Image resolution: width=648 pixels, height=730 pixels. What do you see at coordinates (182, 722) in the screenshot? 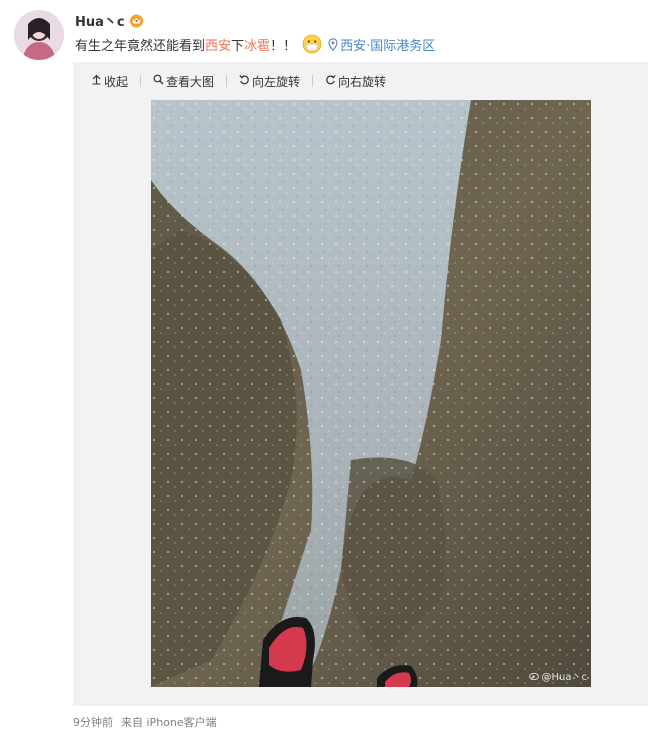
I see `source-link: iPhone客户端` at bounding box center [182, 722].